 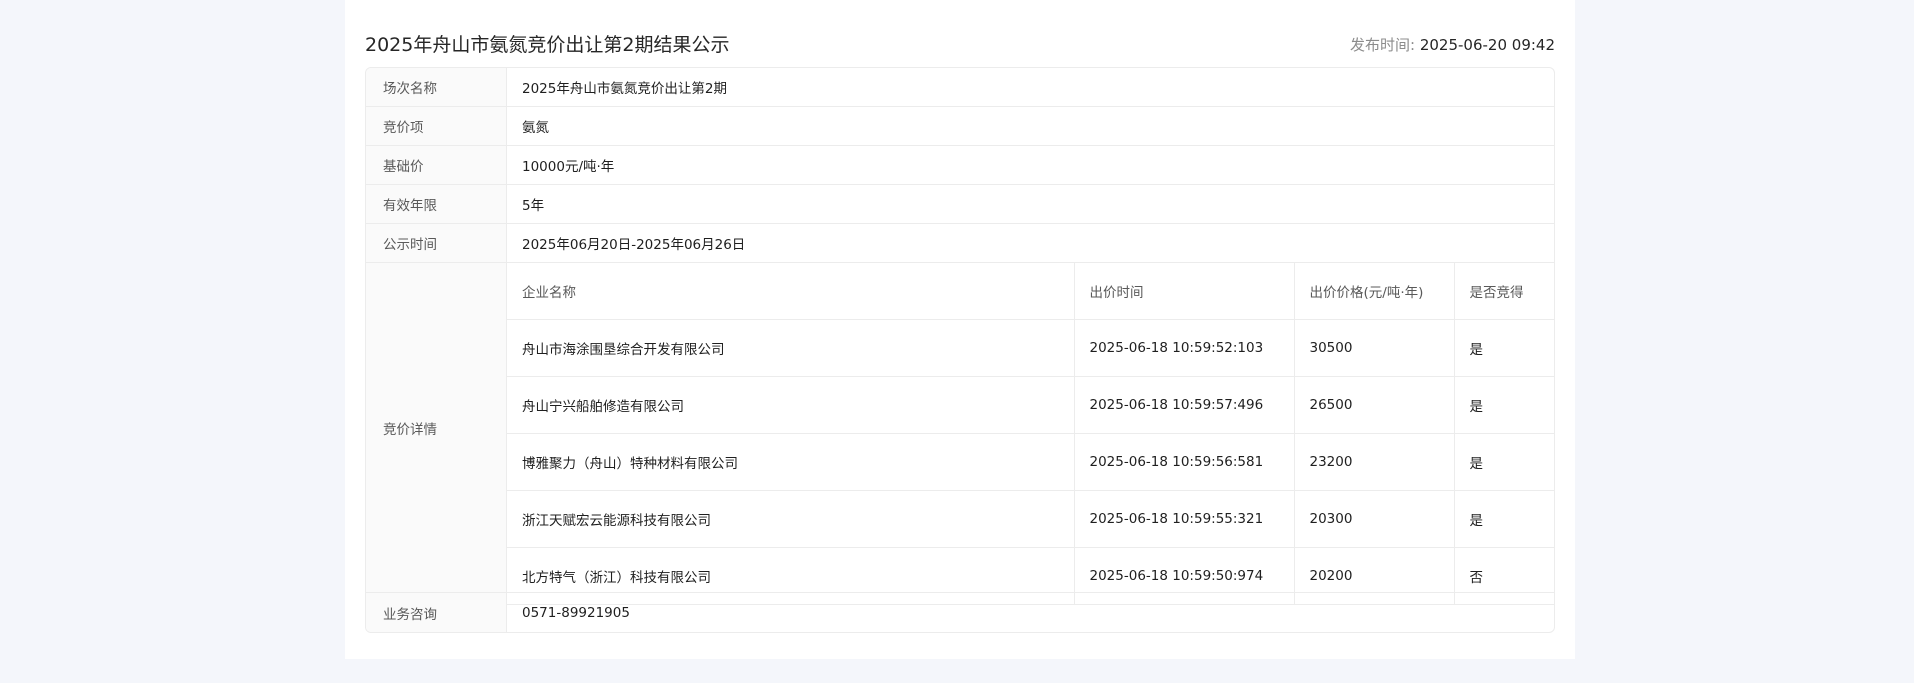 What do you see at coordinates (960, 165) in the screenshot?
I see `row-base-price: 基础价 10000元/吨·年` at bounding box center [960, 165].